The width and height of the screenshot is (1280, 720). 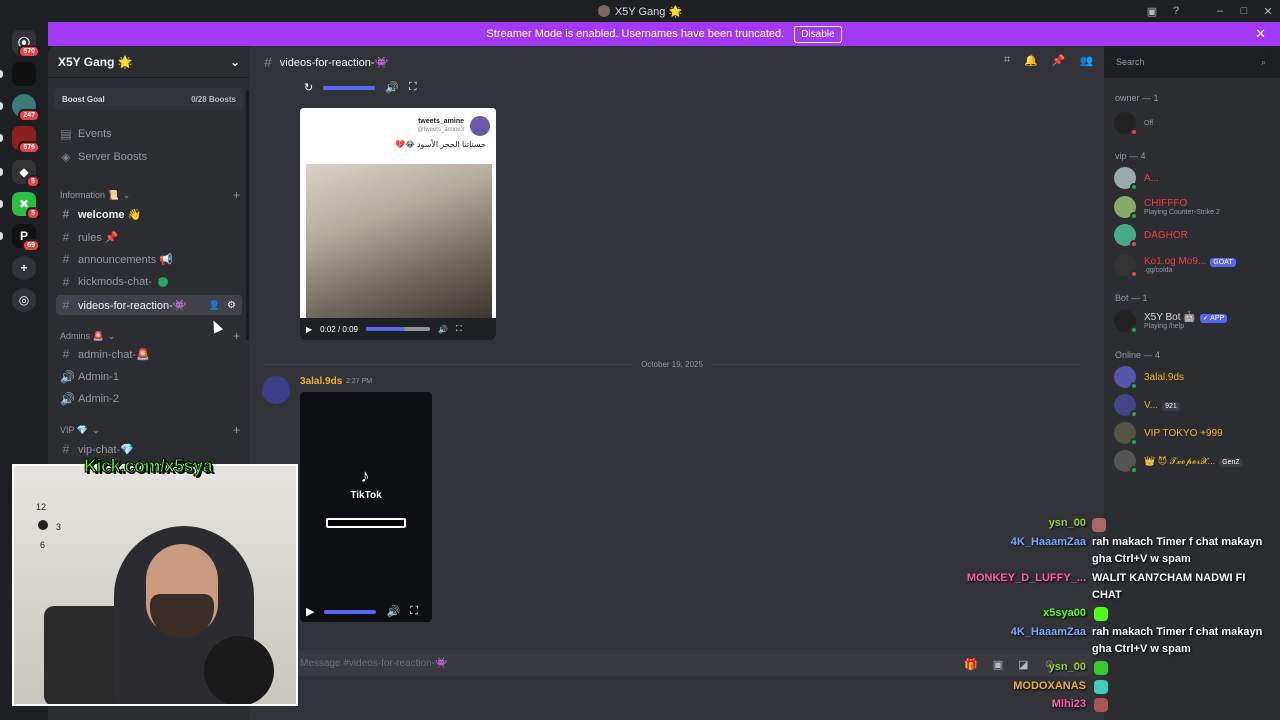 I want to click on invite-icon: 👤, so click(x=214, y=305).